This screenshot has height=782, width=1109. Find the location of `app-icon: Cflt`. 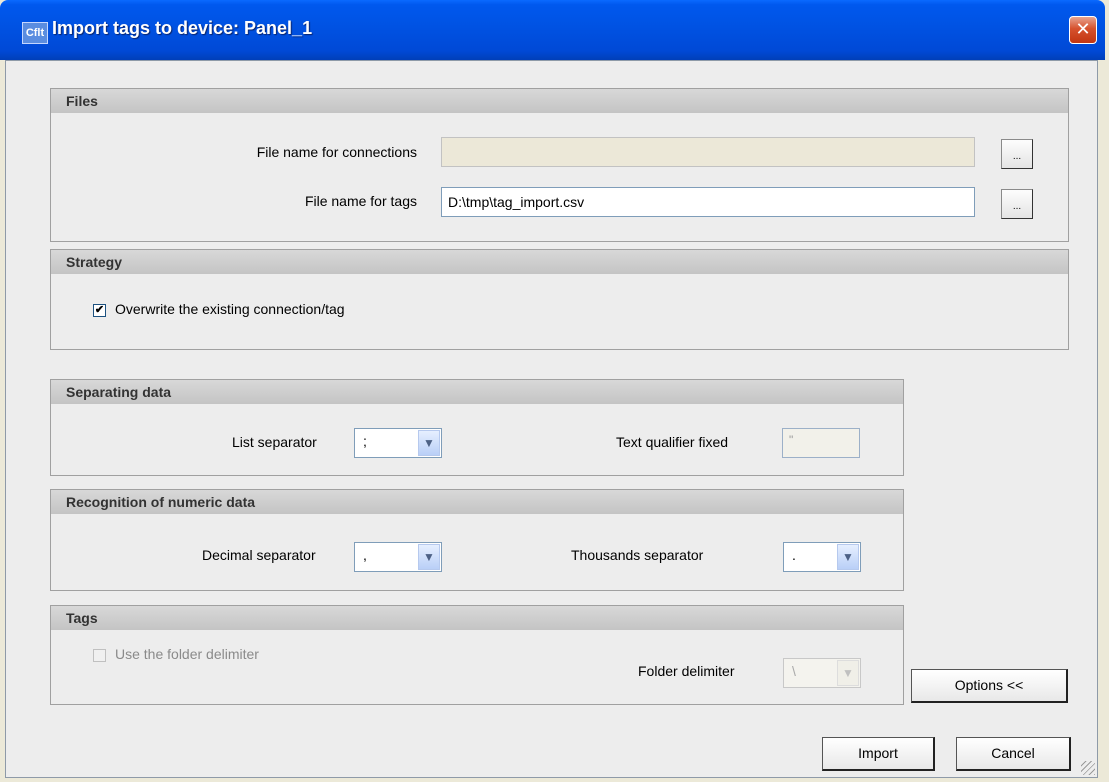

app-icon: Cflt is located at coordinates (35, 33).